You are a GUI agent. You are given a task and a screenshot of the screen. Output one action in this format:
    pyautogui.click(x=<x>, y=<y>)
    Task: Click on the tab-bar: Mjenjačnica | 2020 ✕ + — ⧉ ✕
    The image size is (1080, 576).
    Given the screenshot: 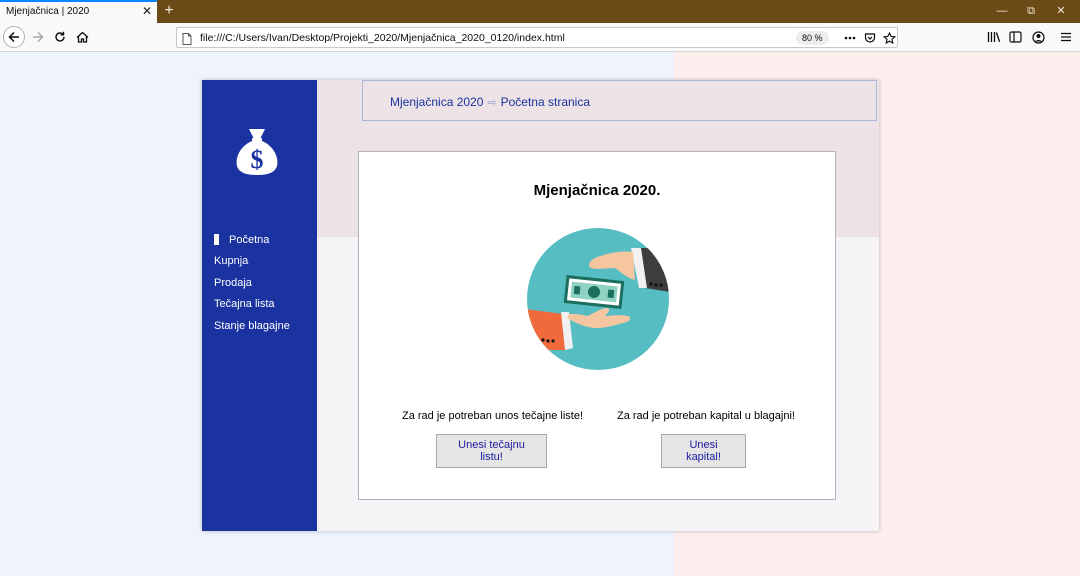 What is the action you would take?
    pyautogui.click(x=540, y=11)
    